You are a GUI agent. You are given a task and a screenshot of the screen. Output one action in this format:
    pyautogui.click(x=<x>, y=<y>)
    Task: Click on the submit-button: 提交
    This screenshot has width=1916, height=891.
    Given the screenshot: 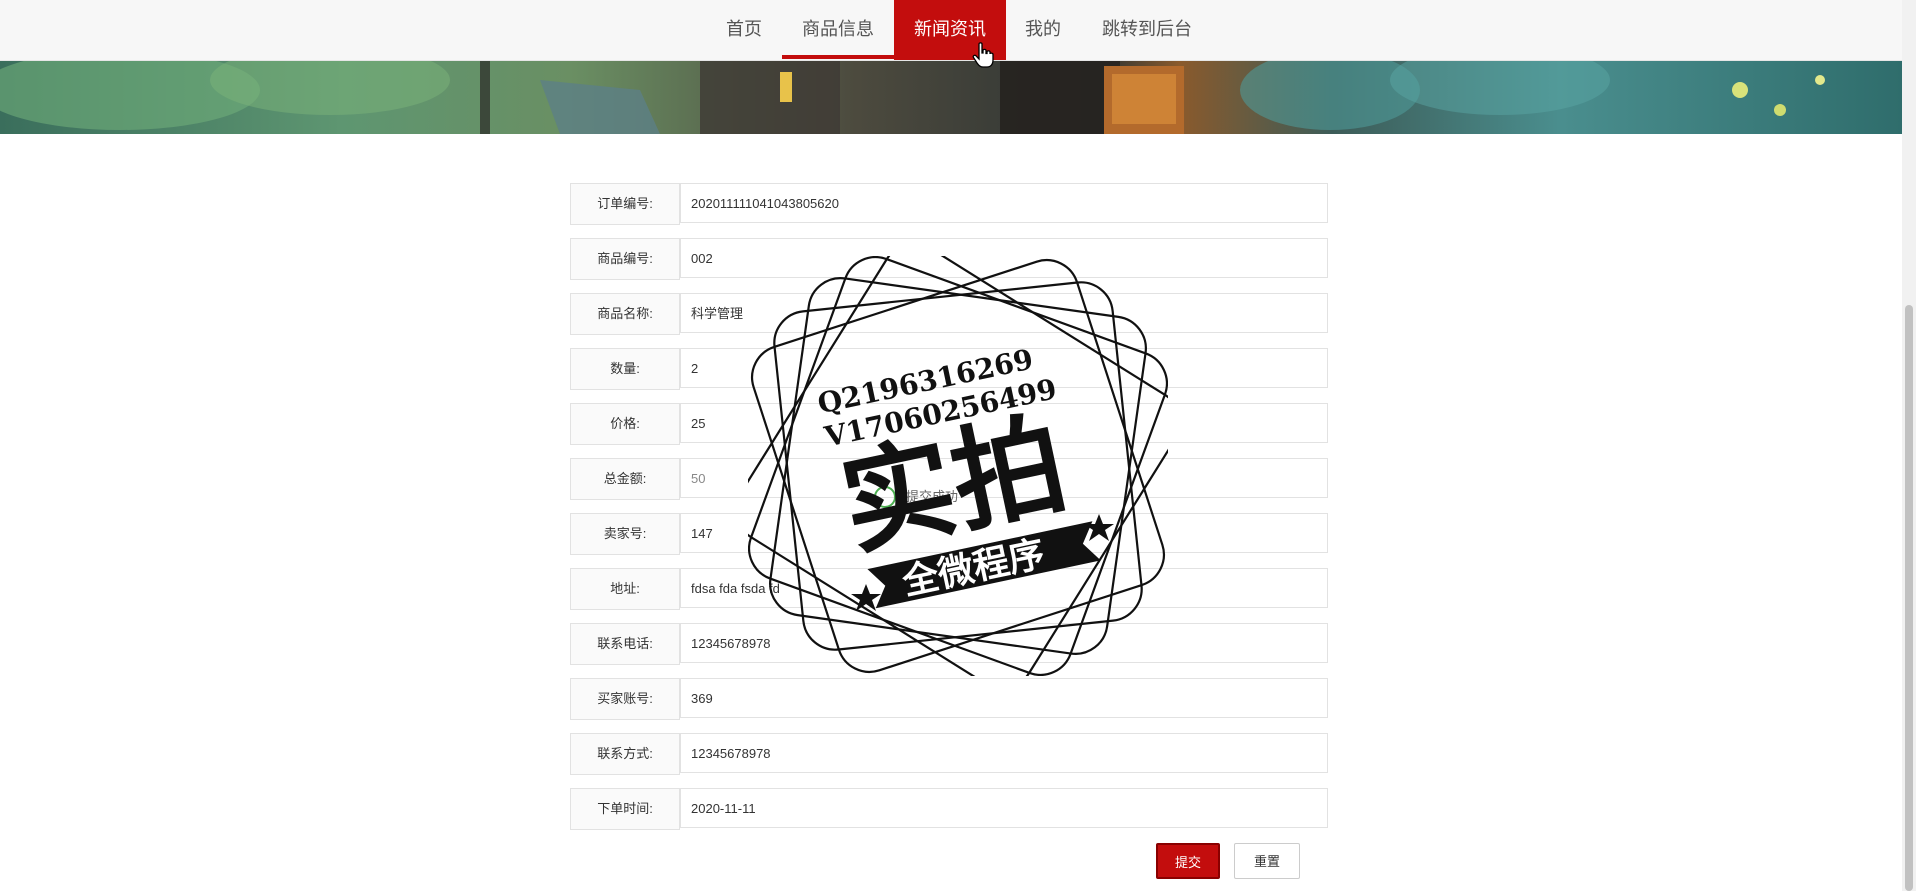 What is the action you would take?
    pyautogui.click(x=1188, y=861)
    